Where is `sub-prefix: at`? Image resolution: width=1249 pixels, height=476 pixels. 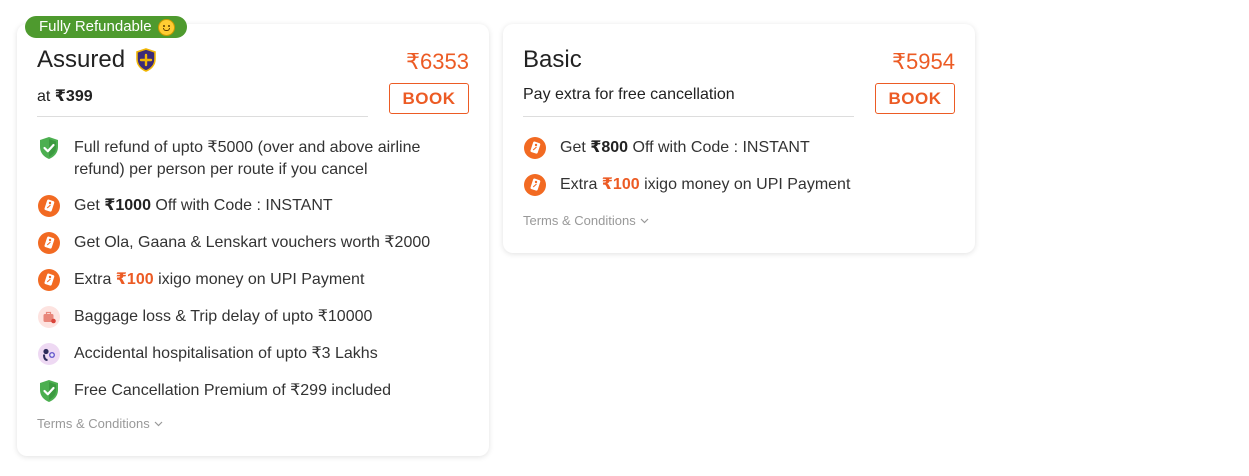 sub-prefix: at is located at coordinates (46, 96).